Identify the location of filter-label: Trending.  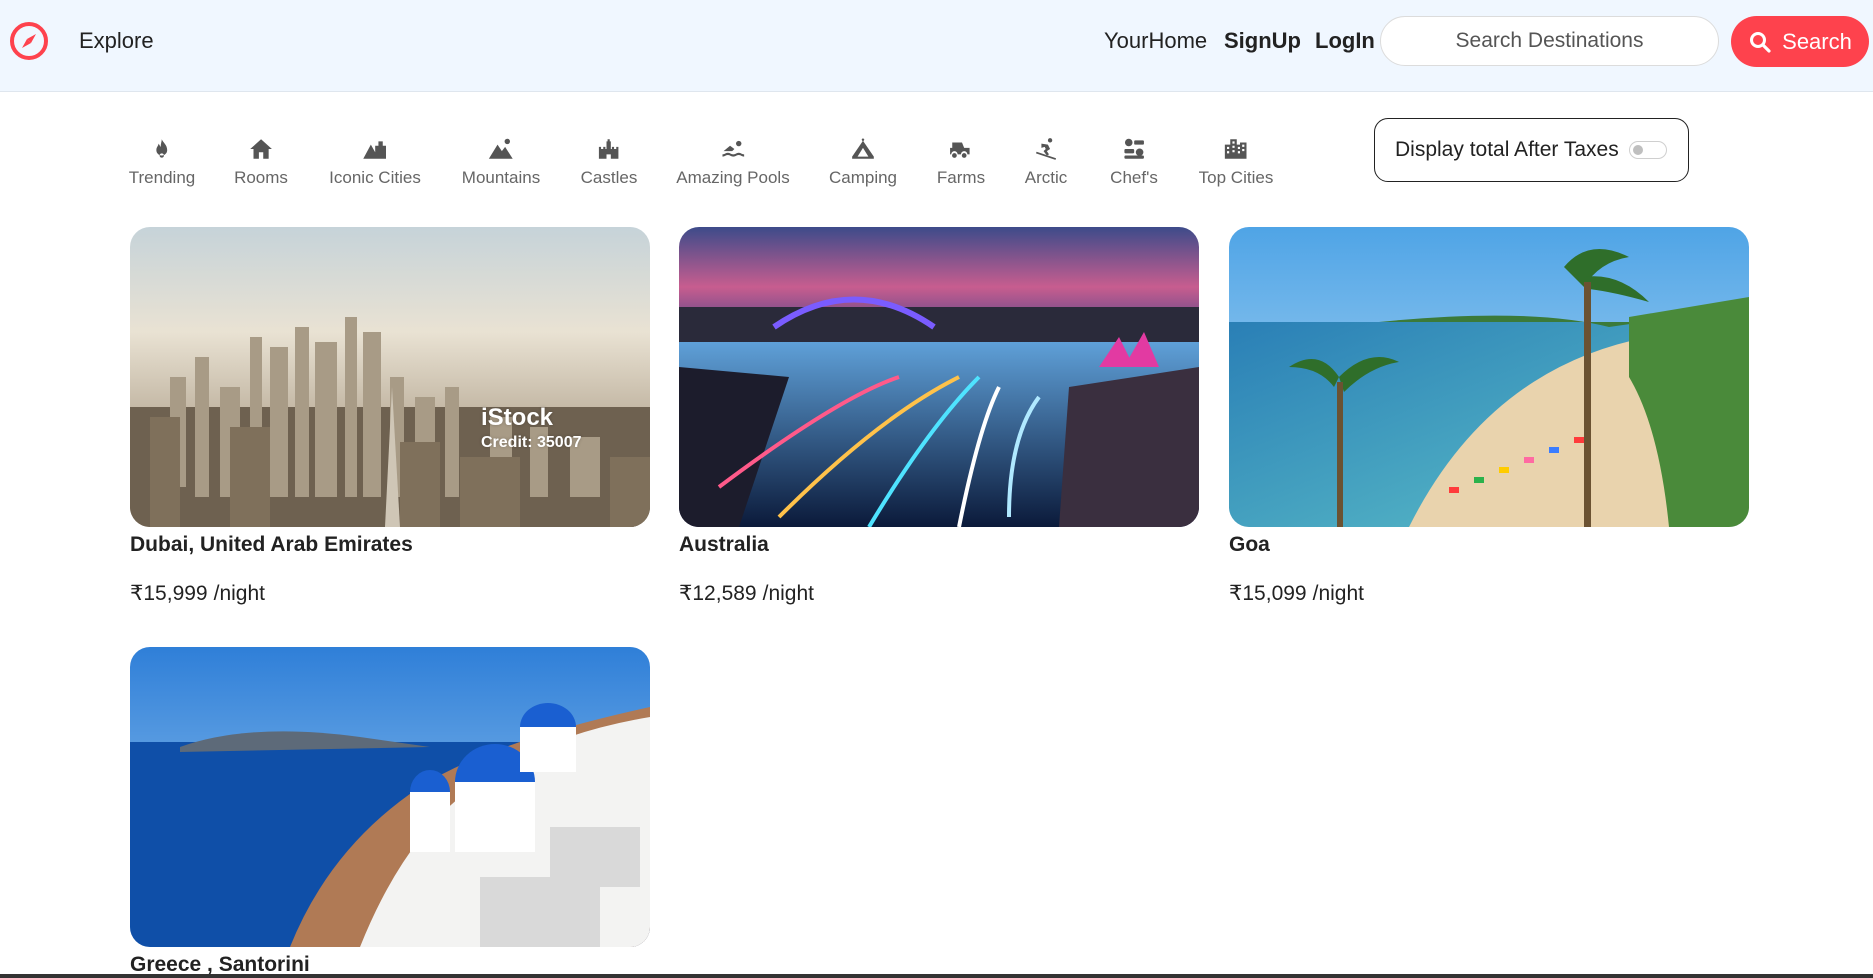
(162, 177).